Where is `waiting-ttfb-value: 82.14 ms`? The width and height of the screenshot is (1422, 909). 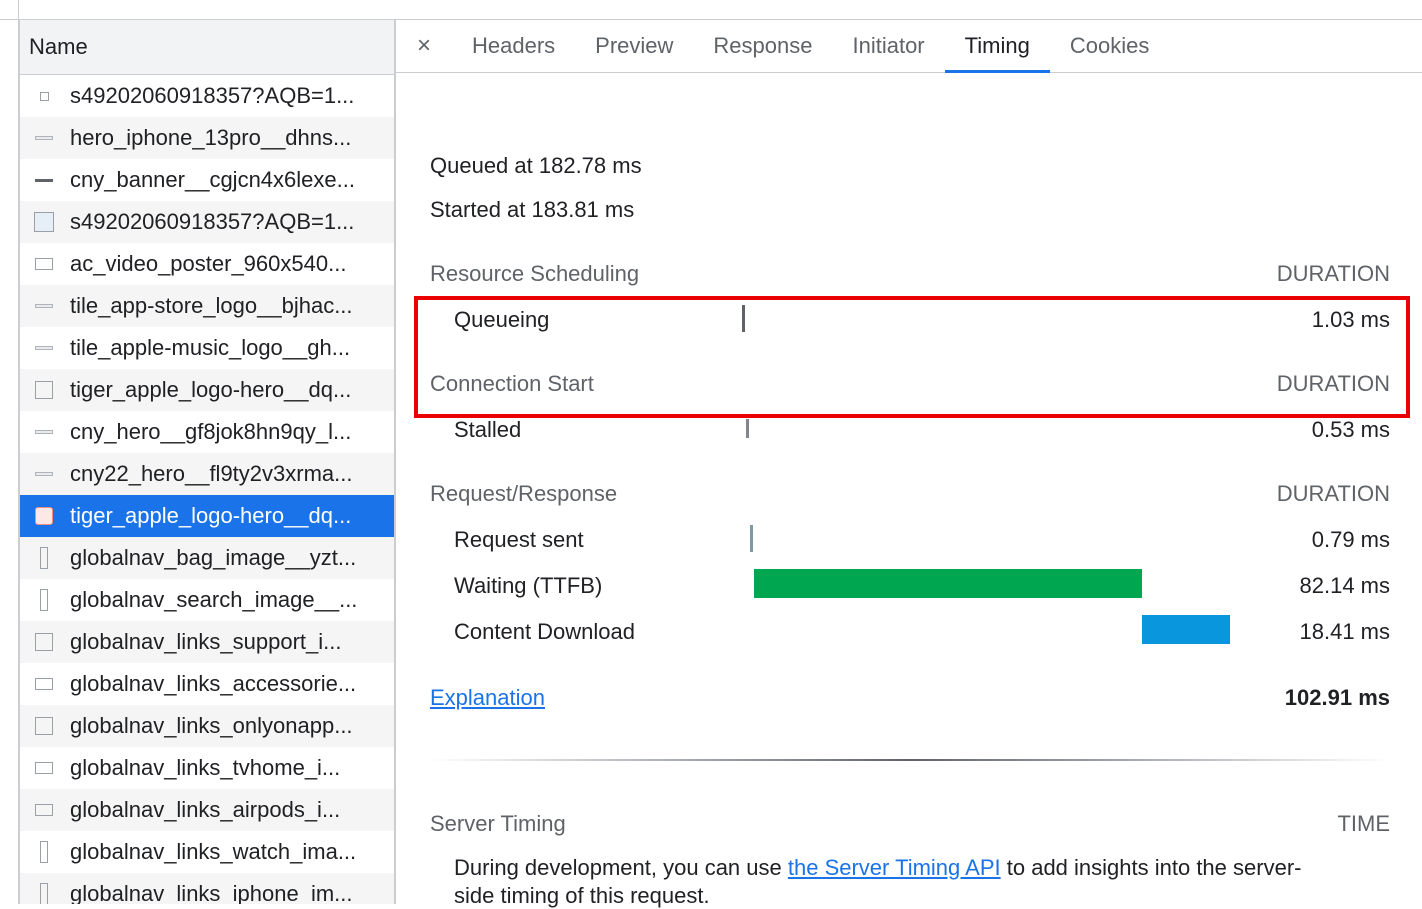
waiting-ttfb-value: 82.14 ms is located at coordinates (1345, 585).